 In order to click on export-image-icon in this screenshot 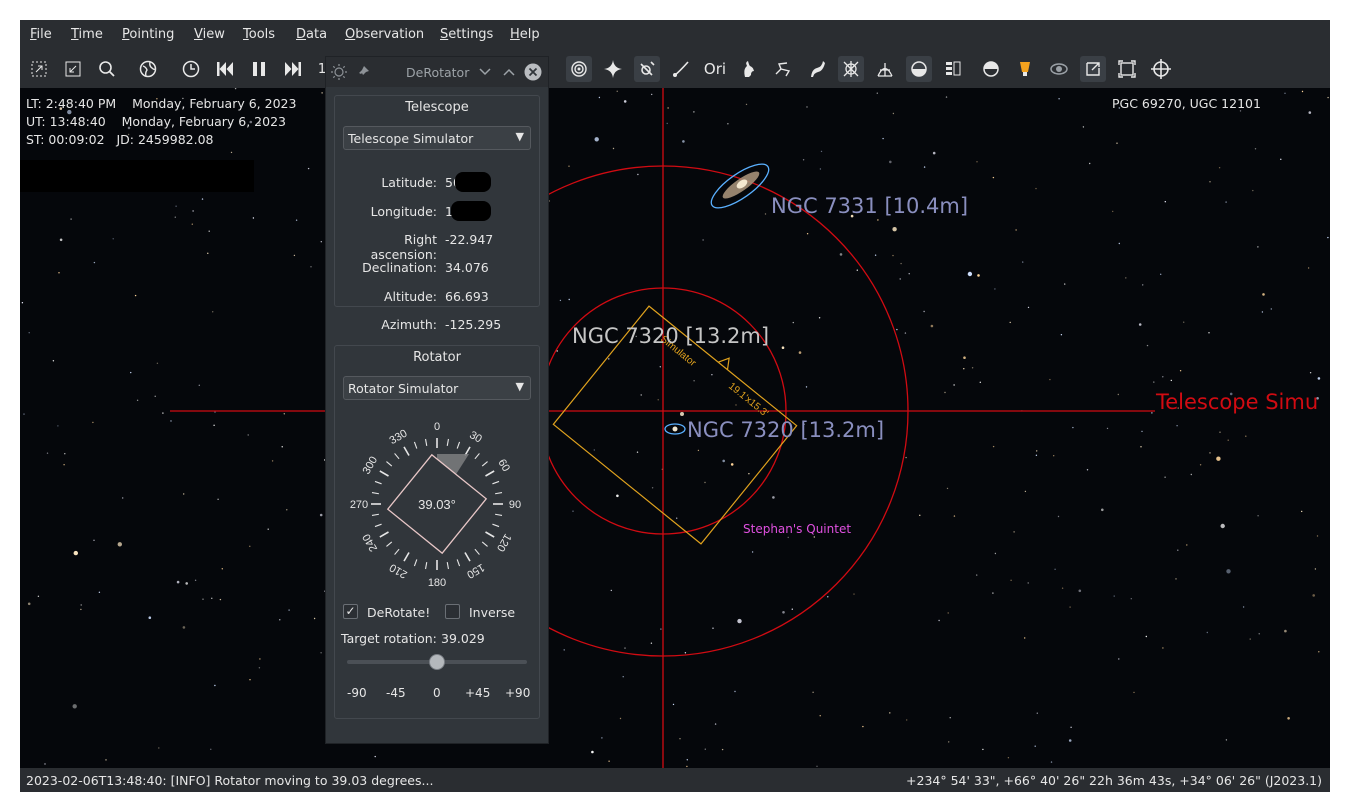, I will do `click(1093, 69)`.